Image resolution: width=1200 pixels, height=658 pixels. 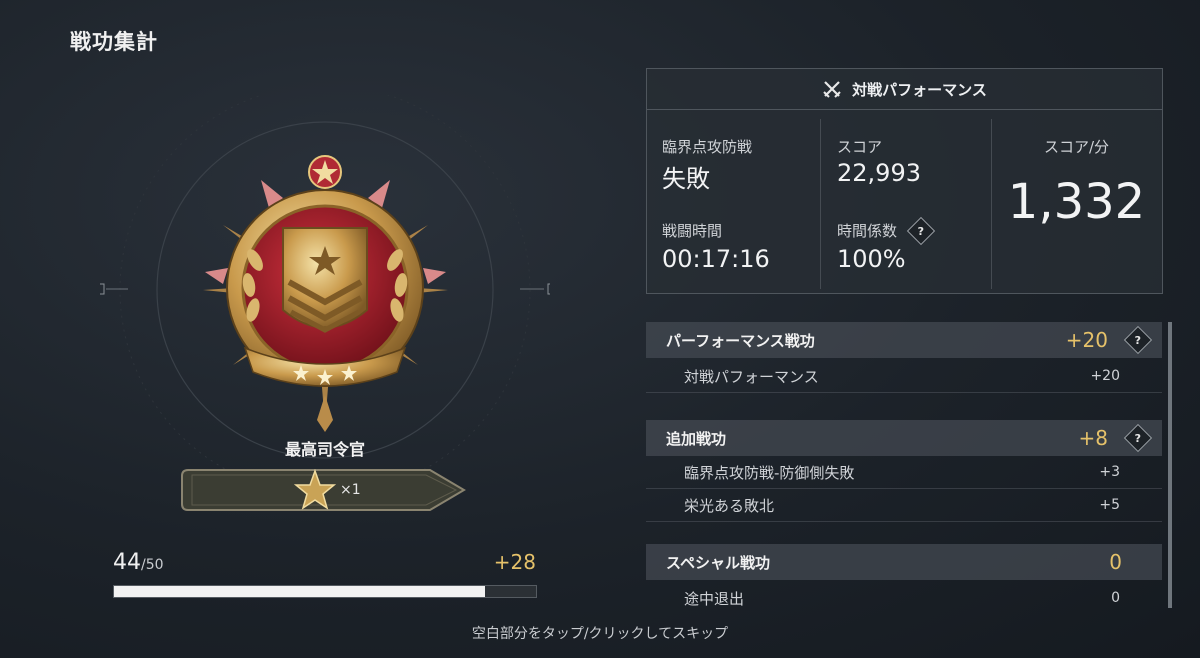 I want to click on progress-bar, so click(x=325, y=591).